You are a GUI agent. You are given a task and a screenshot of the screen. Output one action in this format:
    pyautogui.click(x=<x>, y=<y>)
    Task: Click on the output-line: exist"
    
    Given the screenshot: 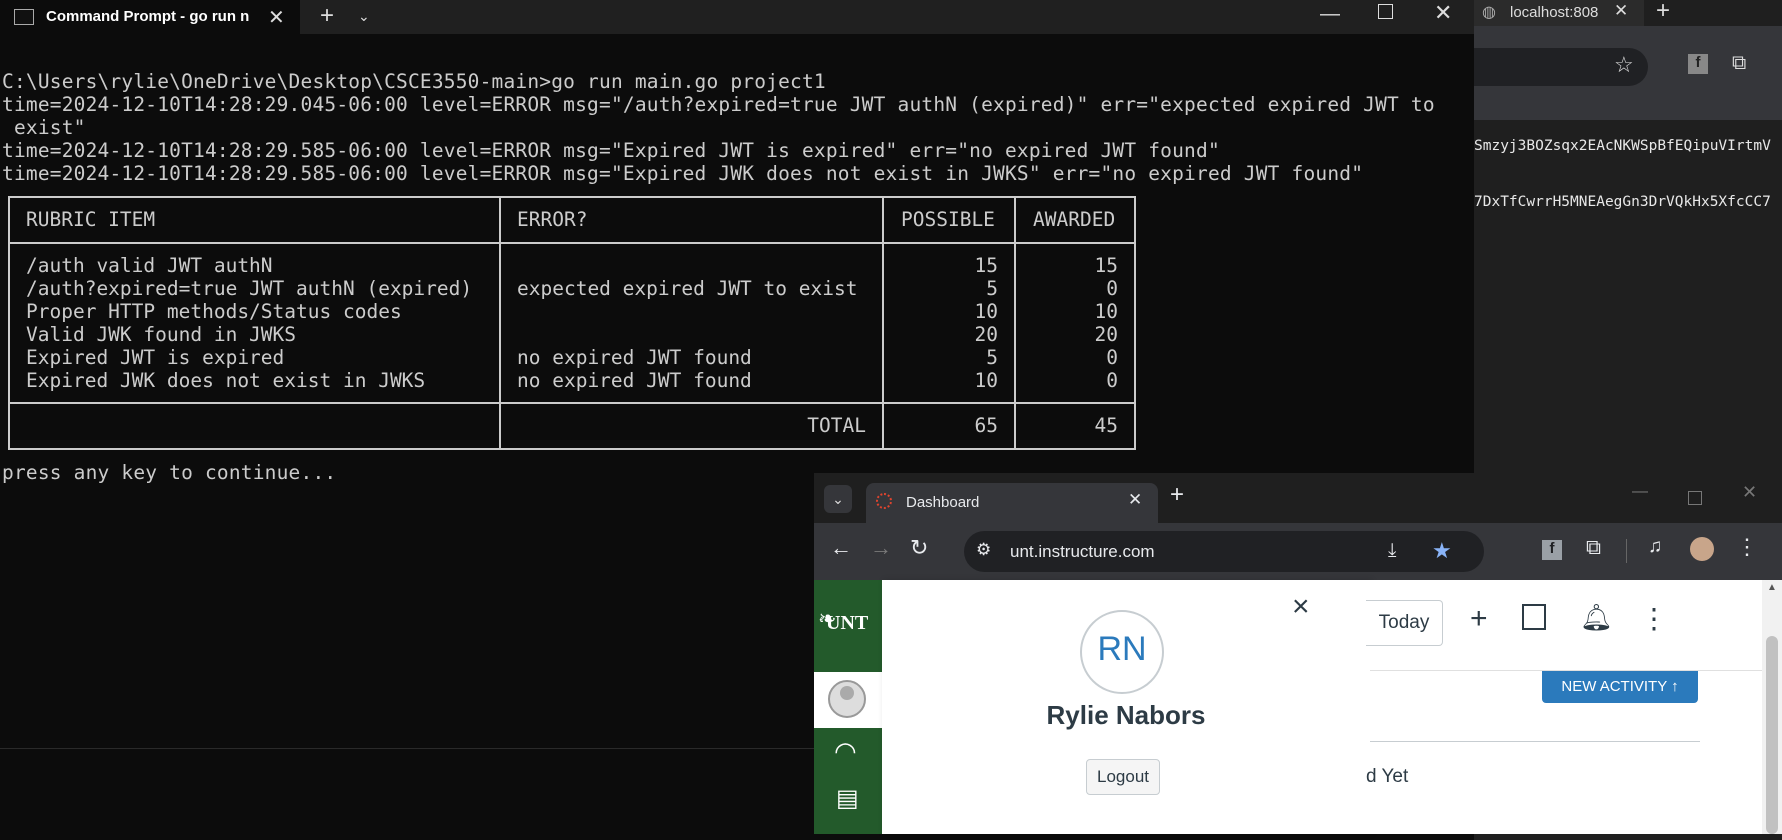 What is the action you would take?
    pyautogui.click(x=44, y=127)
    